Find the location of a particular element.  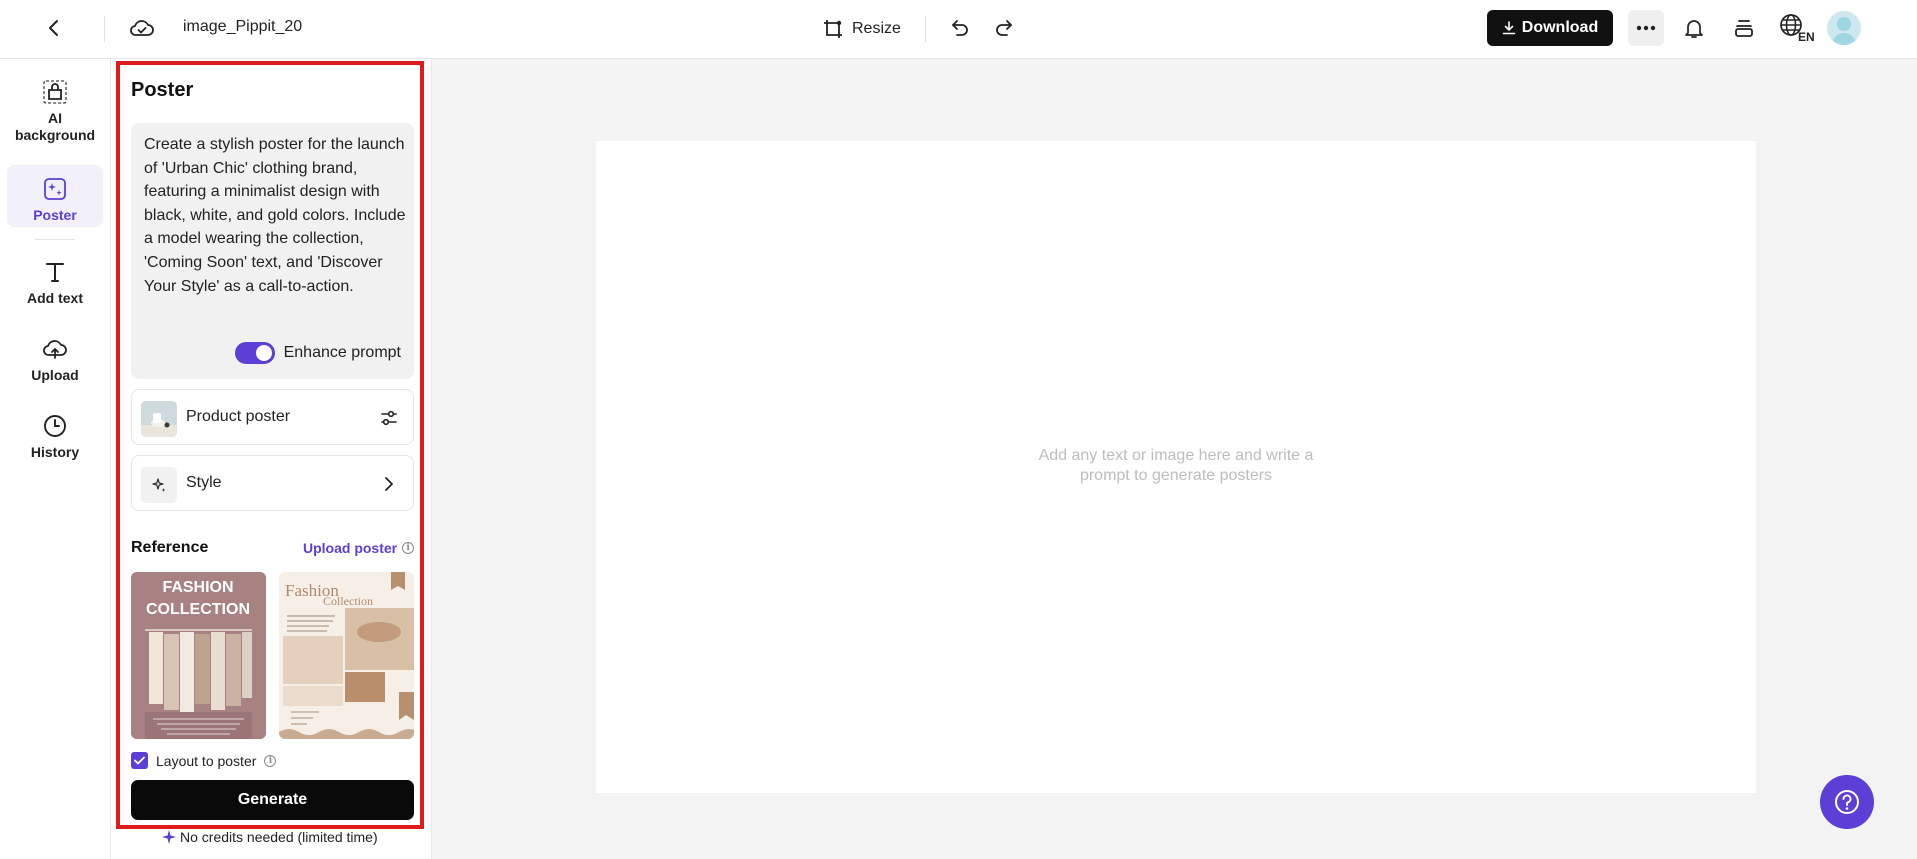

enhance-prompt-toggle is located at coordinates (254, 353).